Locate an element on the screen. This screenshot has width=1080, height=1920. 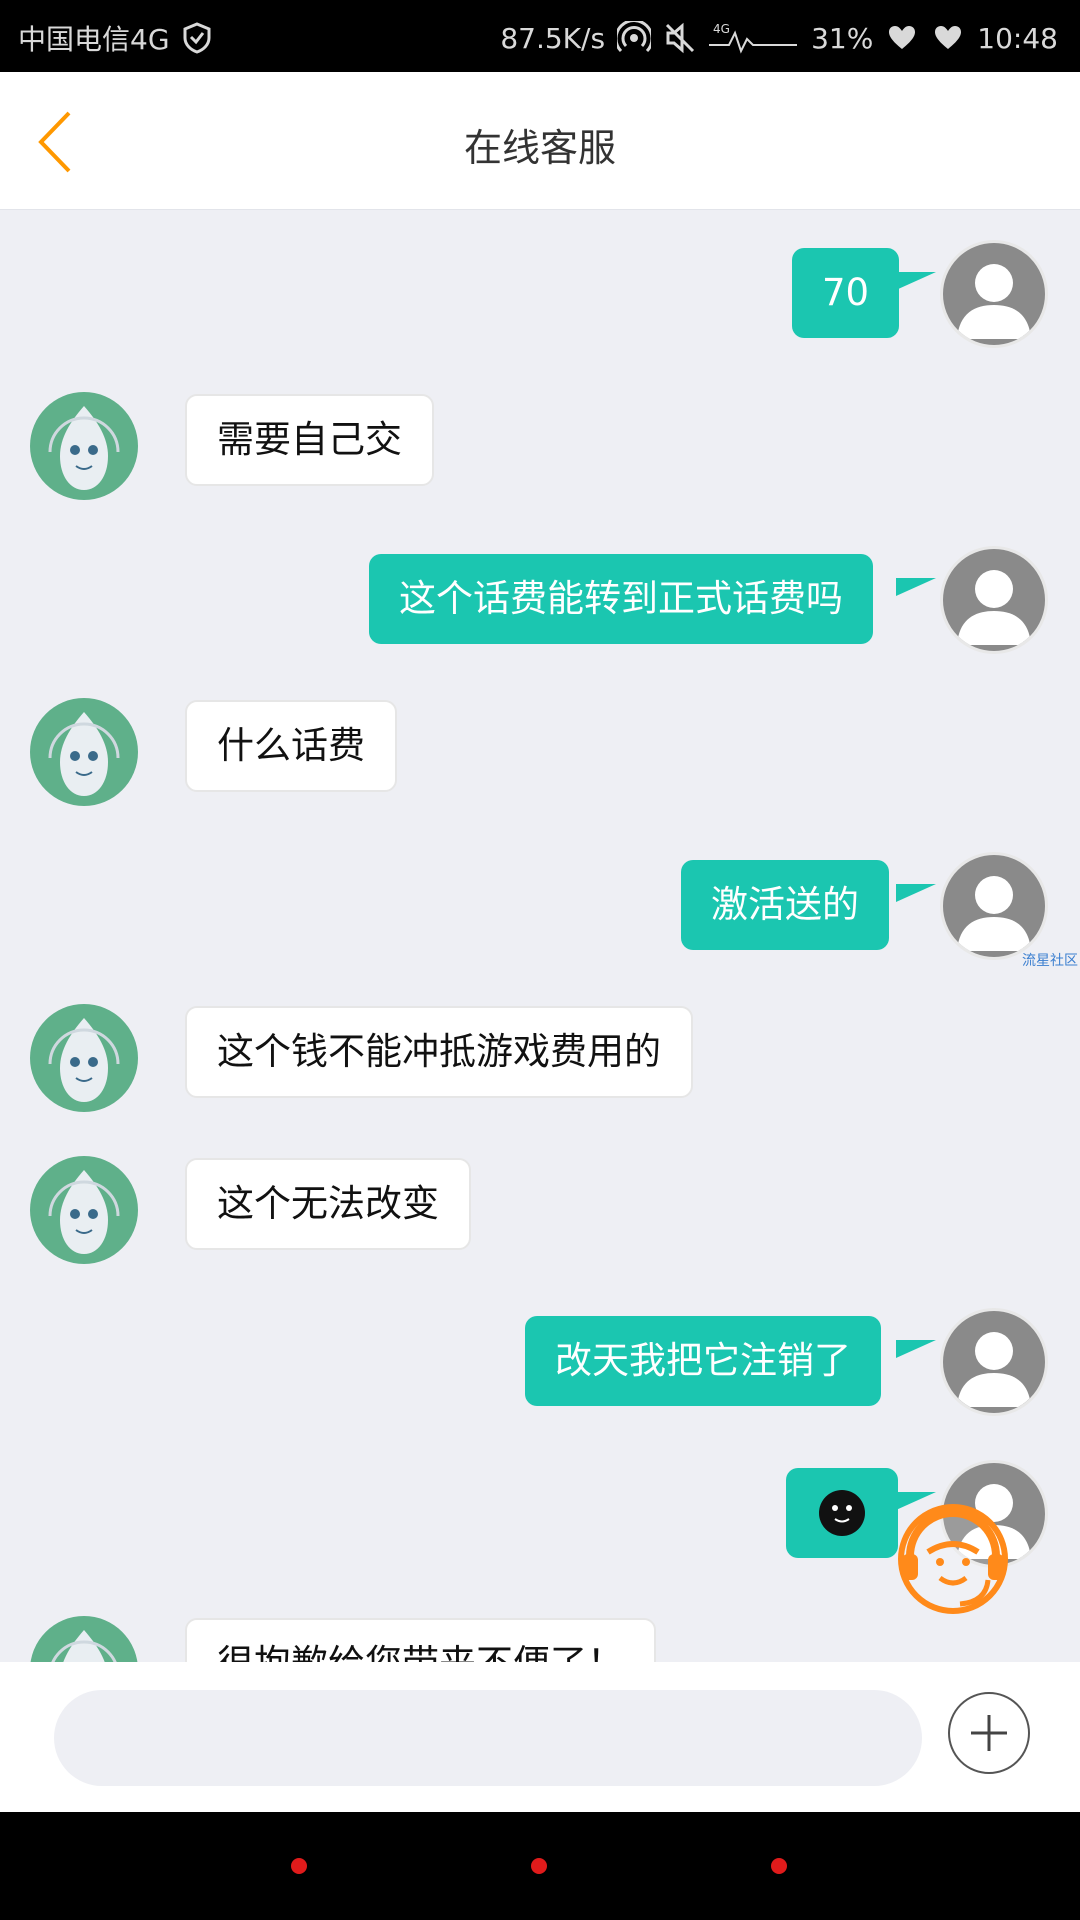
battery-percent: 31% is located at coordinates (842, 38).